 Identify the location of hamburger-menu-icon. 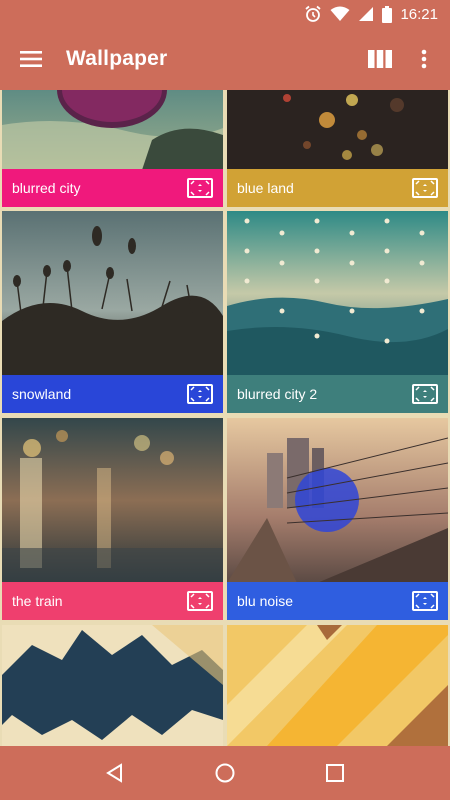
(31, 59).